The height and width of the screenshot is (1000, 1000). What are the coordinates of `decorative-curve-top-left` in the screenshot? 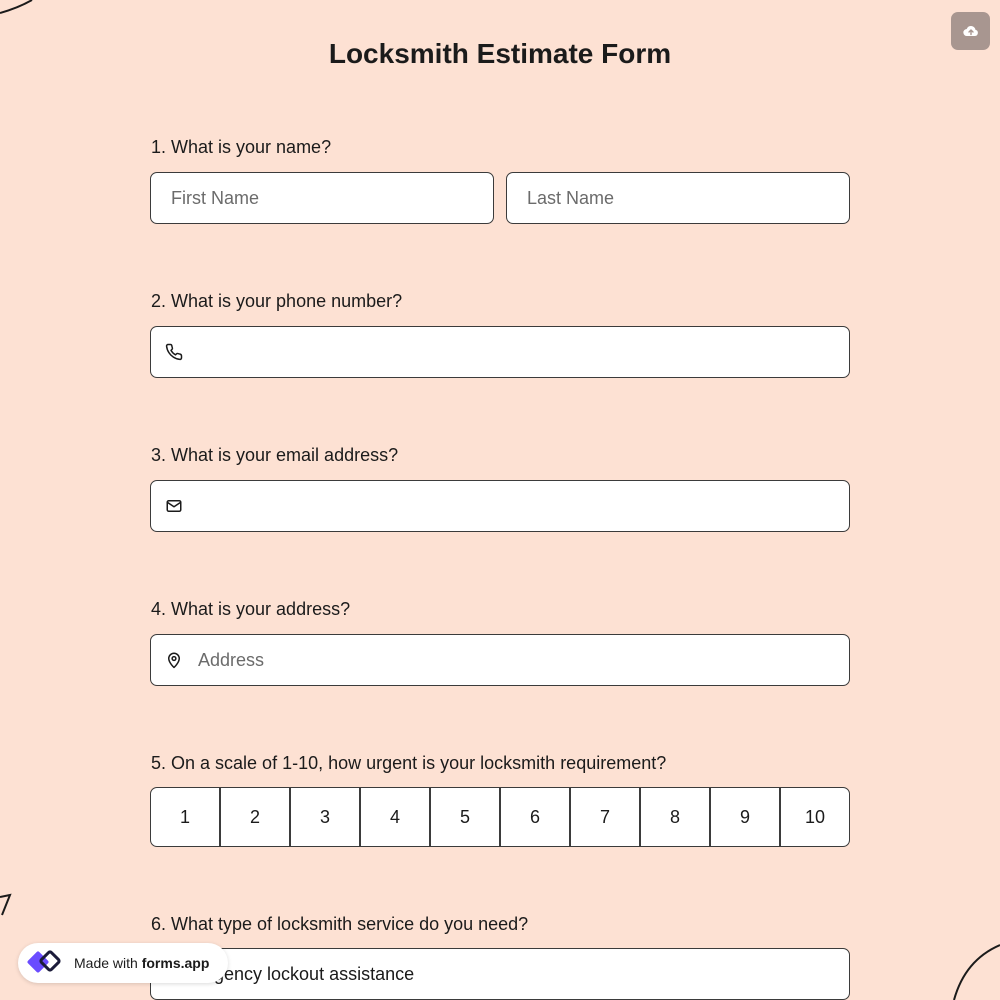 It's located at (16, 7).